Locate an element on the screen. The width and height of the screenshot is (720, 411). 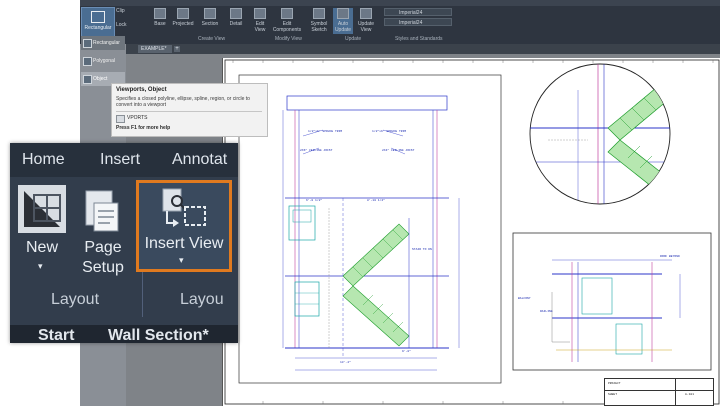
menu-item-rectangular: Rectangular is located at coordinates (103, 43).